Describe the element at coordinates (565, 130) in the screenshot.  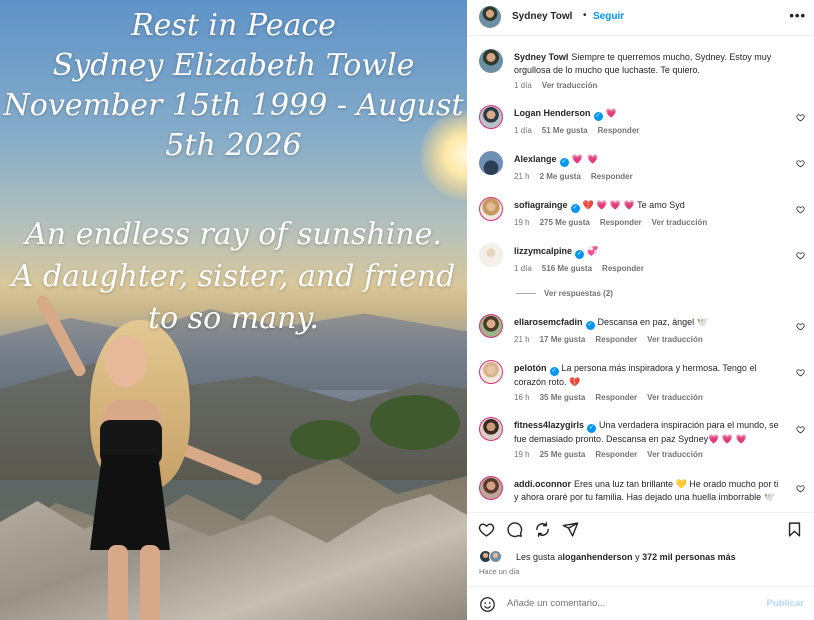
I see `comment-likes: 51 Me gusta` at that location.